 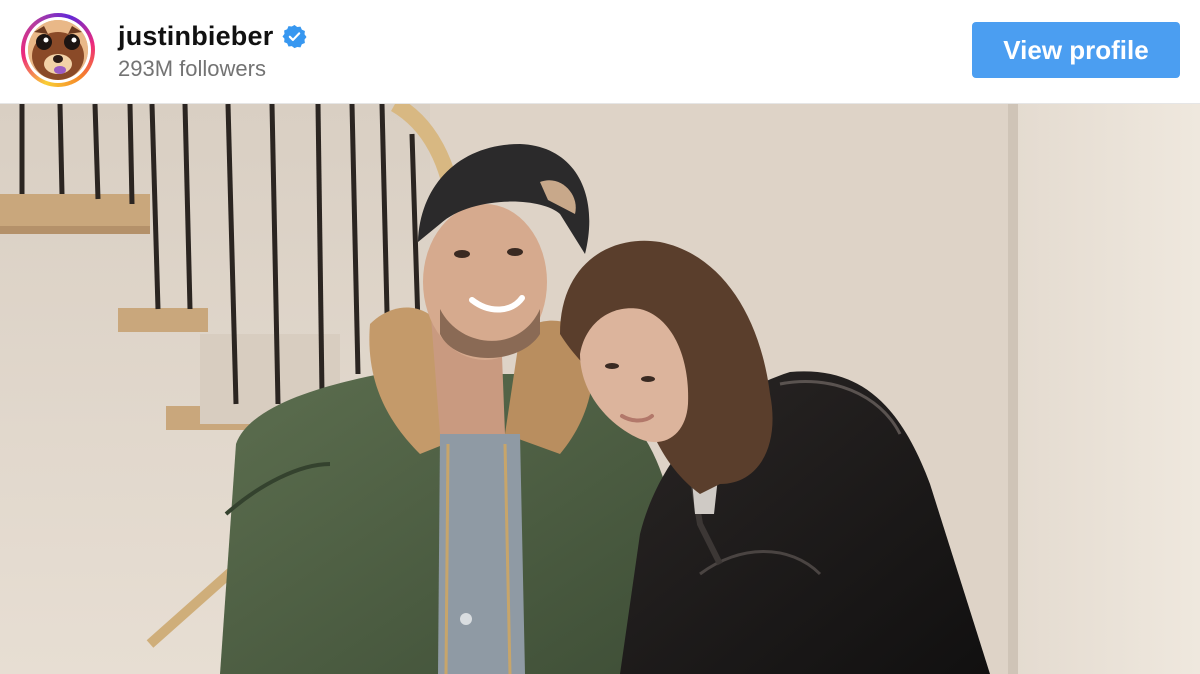 What do you see at coordinates (294, 36) in the screenshot?
I see `verified-badge-icon` at bounding box center [294, 36].